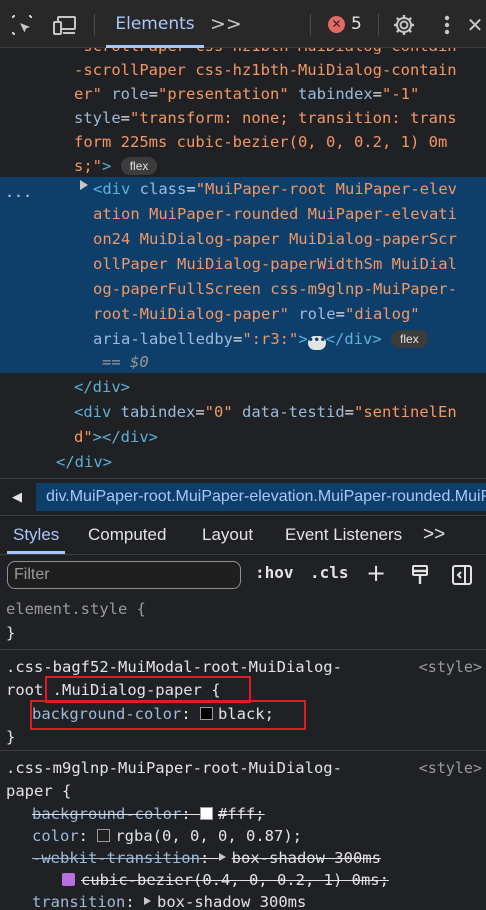 The width and height of the screenshot is (486, 910). What do you see at coordinates (376, 573) in the screenshot?
I see `new-style-rule-button: +` at bounding box center [376, 573].